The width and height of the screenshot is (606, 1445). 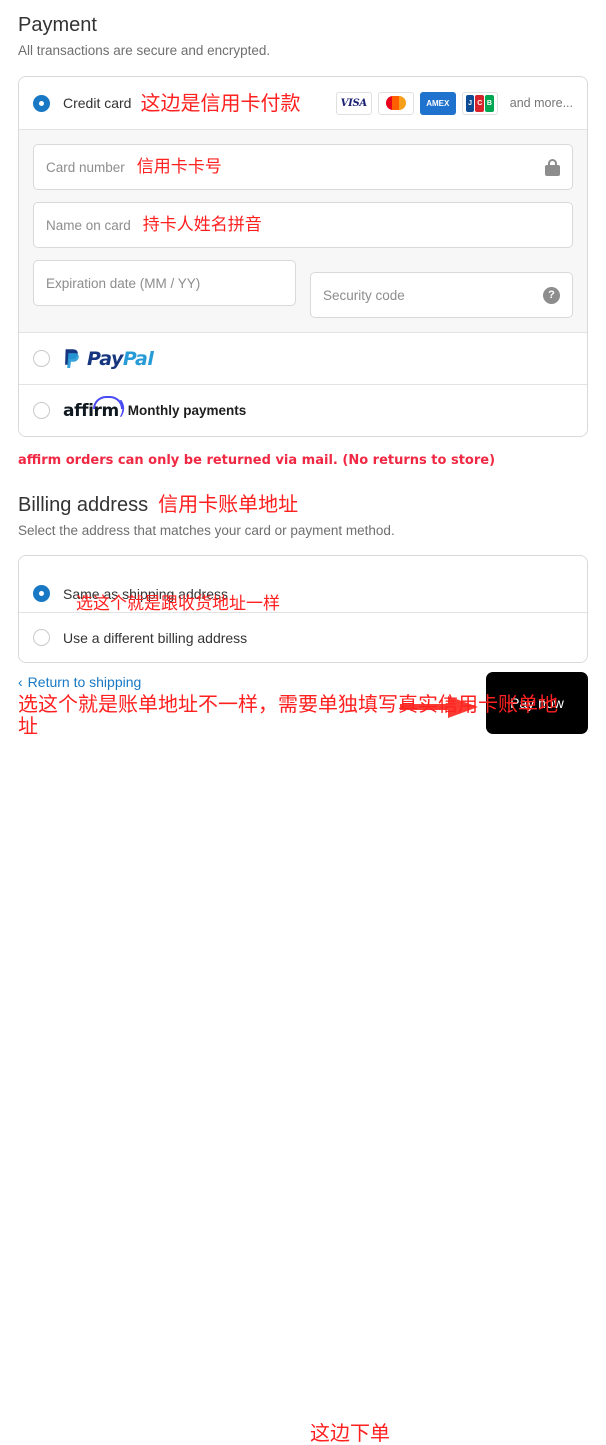 I want to click on jcb-icon: J C B, so click(x=479, y=103).